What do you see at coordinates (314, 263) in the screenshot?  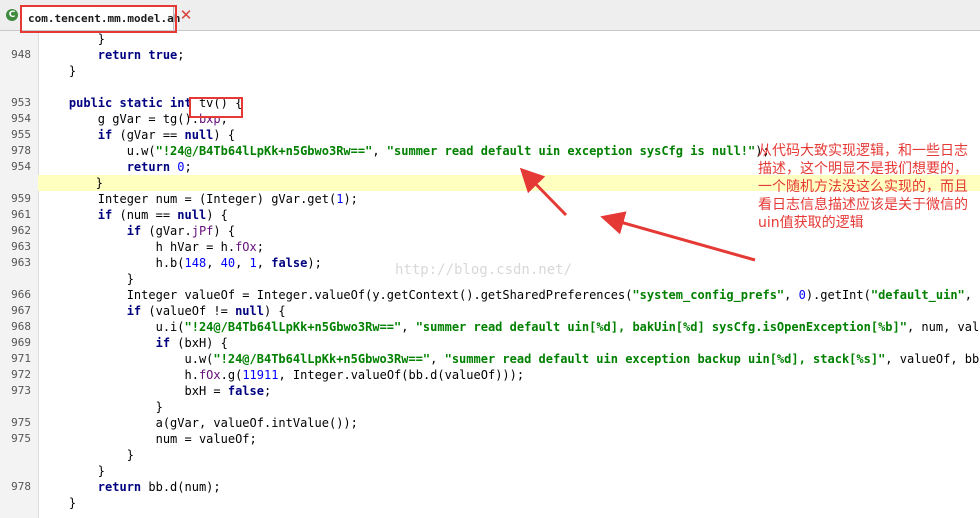 I see `code-token: );` at bounding box center [314, 263].